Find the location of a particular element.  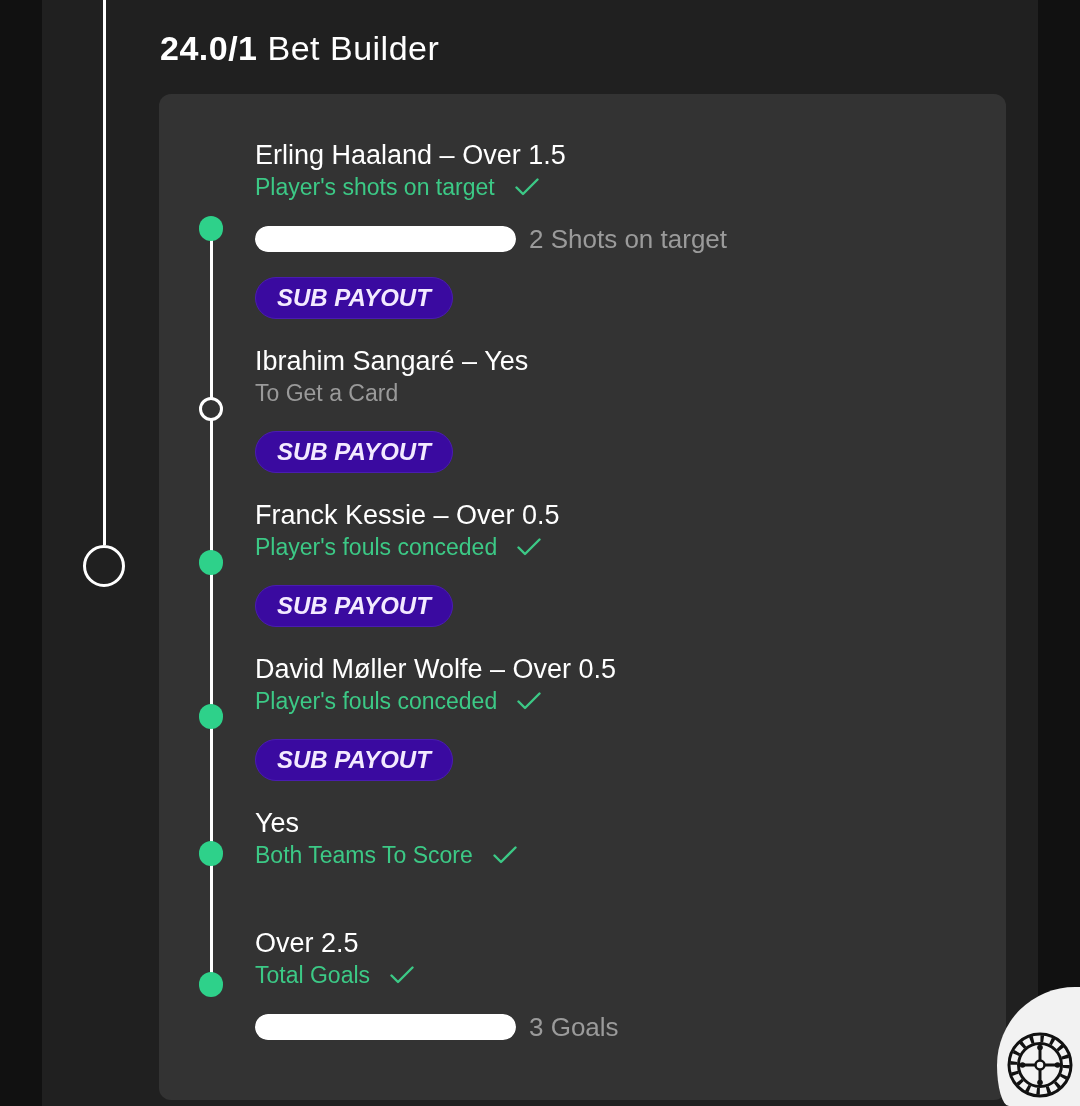

timeline-node is located at coordinates (104, 566).